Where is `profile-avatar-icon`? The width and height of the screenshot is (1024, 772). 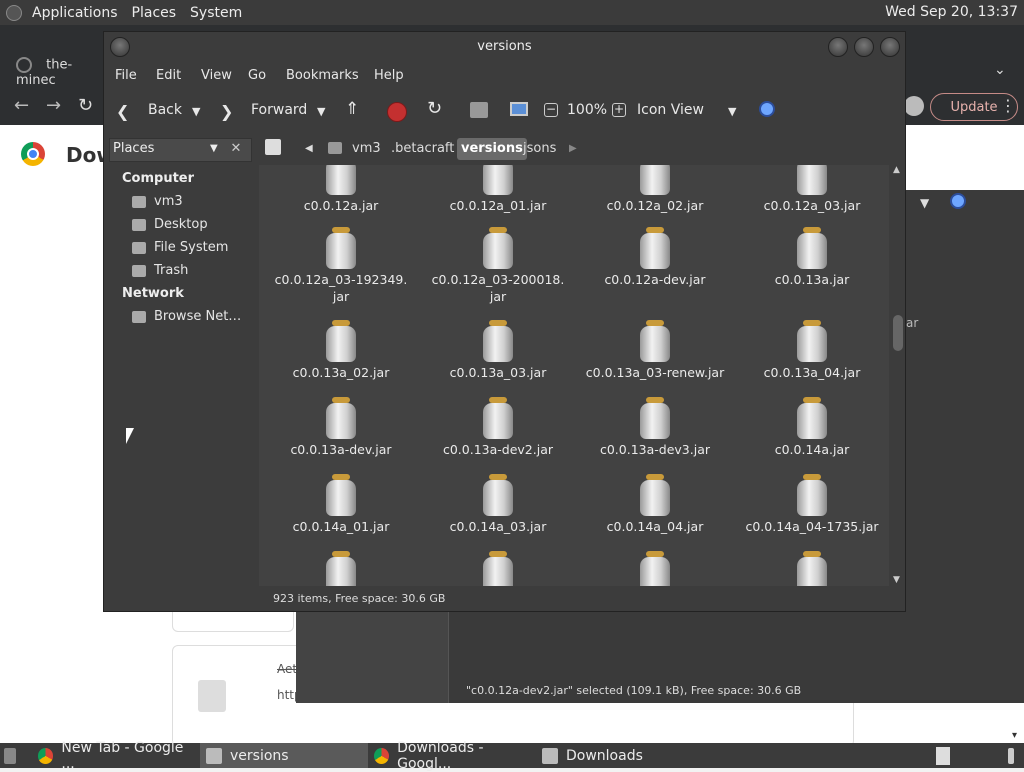 profile-avatar-icon is located at coordinates (914, 106).